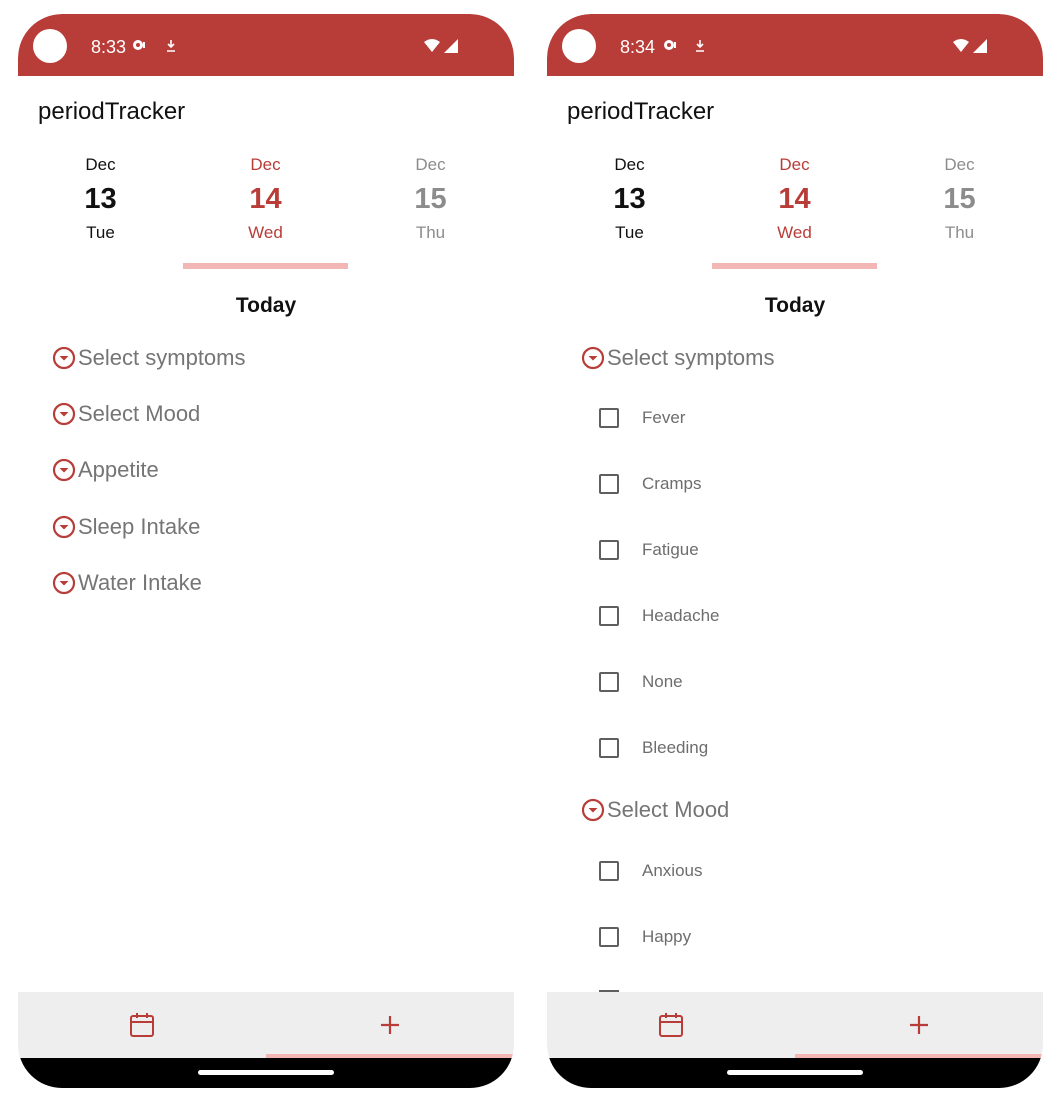 The height and width of the screenshot is (1098, 1058). I want to click on checkbox-label: Anxious, so click(672, 870).